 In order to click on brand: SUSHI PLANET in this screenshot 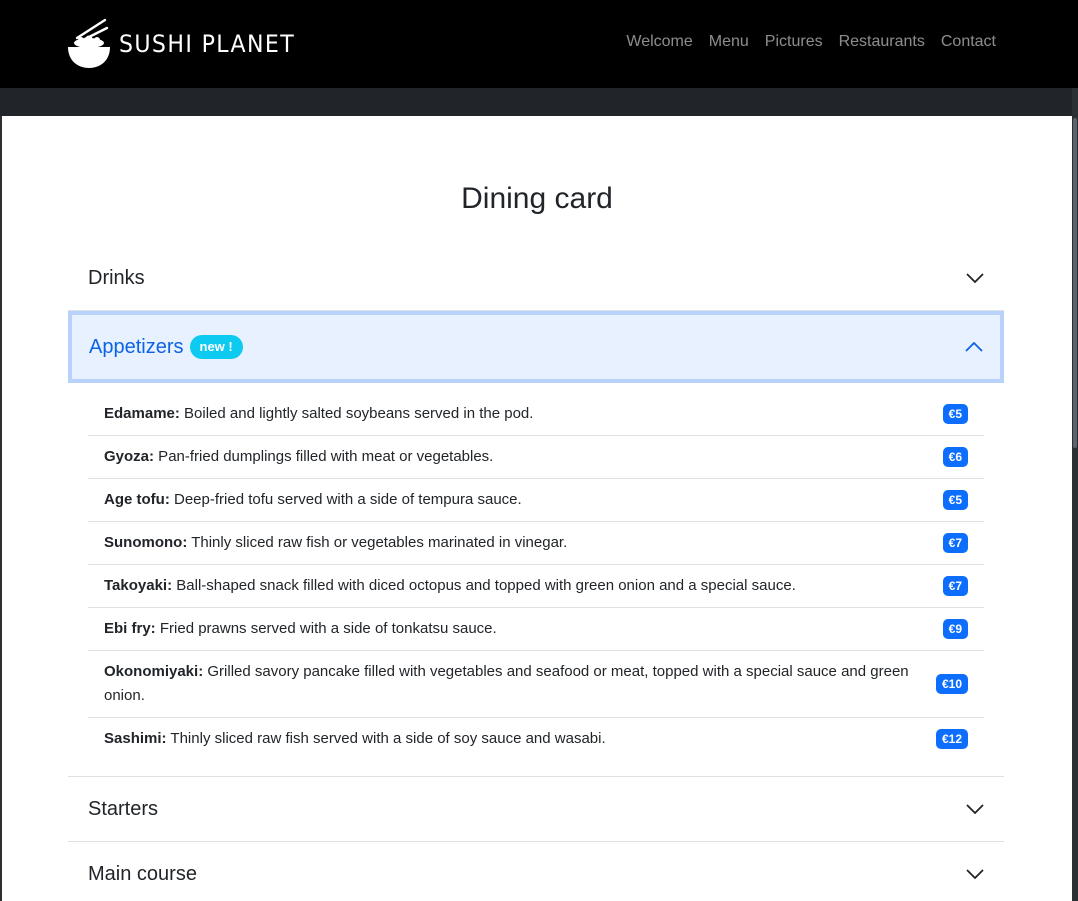, I will do `click(188, 44)`.